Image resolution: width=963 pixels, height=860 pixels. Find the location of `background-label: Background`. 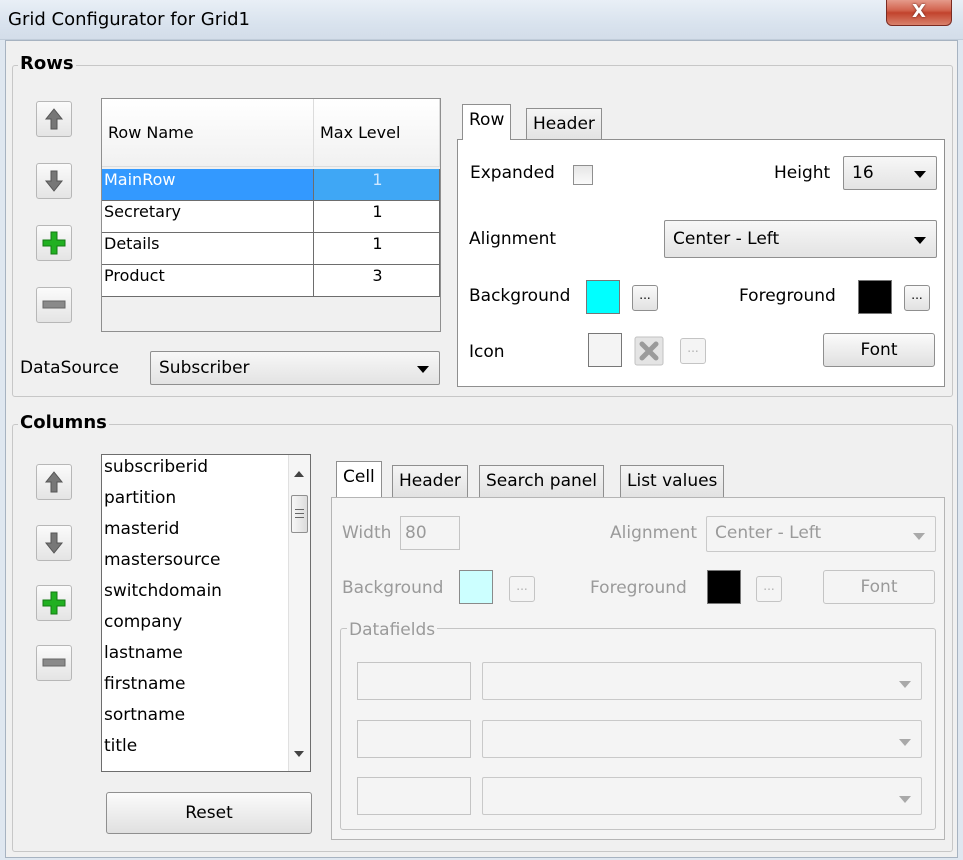

background-label: Background is located at coordinates (520, 296).